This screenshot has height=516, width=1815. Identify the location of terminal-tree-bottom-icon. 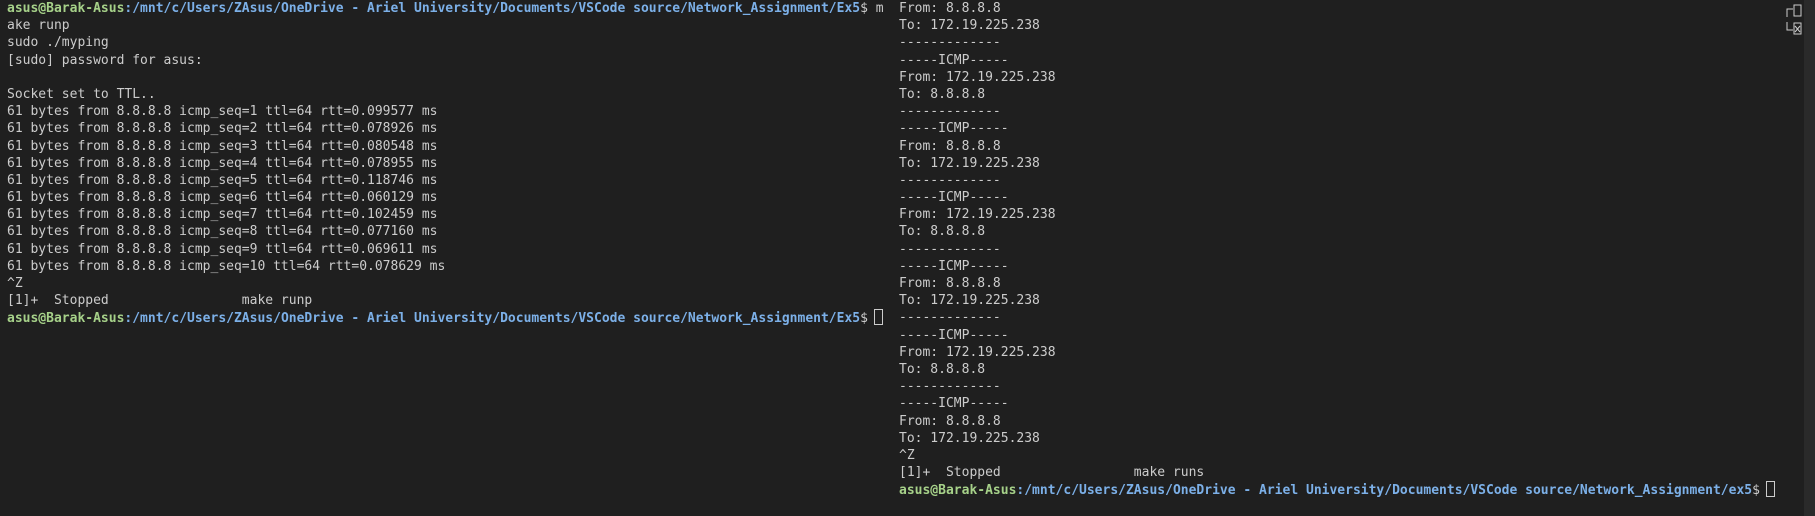
(1794, 28).